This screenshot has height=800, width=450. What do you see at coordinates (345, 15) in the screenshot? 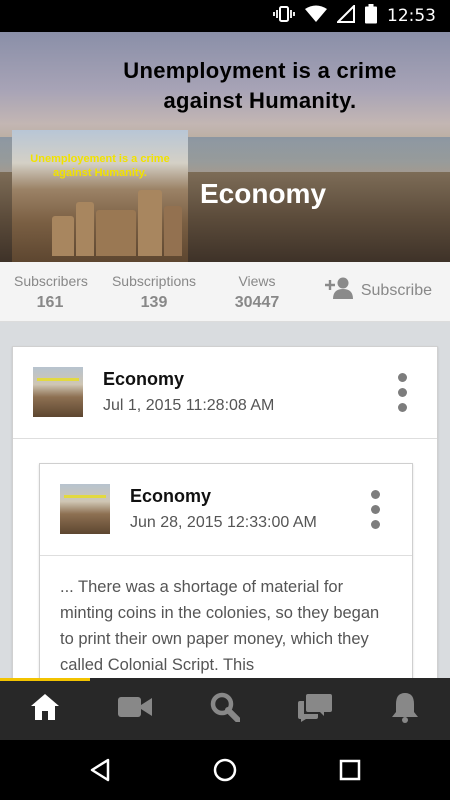
I see `cellular-signal-icon` at bounding box center [345, 15].